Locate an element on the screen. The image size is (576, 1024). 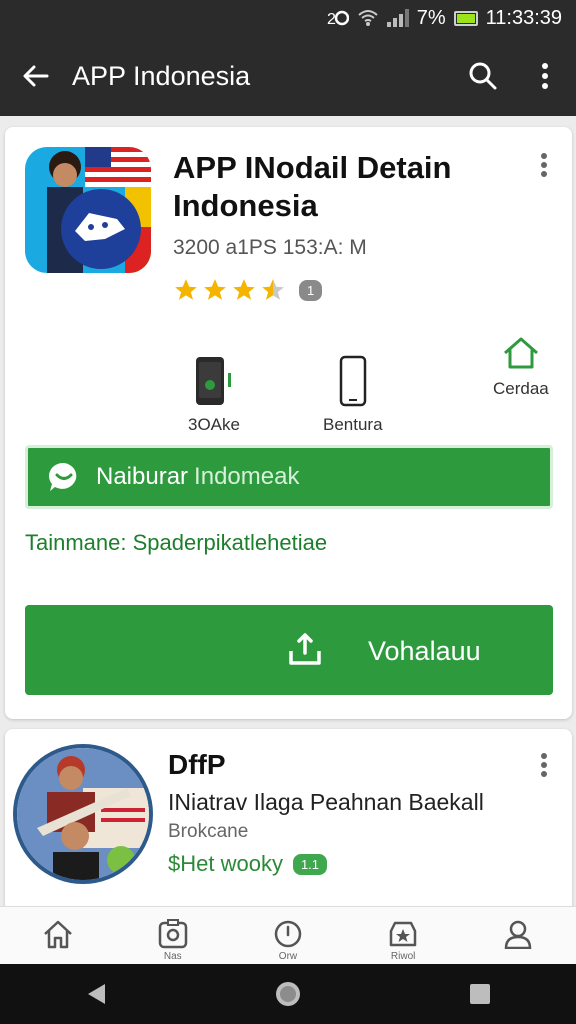
triangle-back-icon is located at coordinates (96, 994).